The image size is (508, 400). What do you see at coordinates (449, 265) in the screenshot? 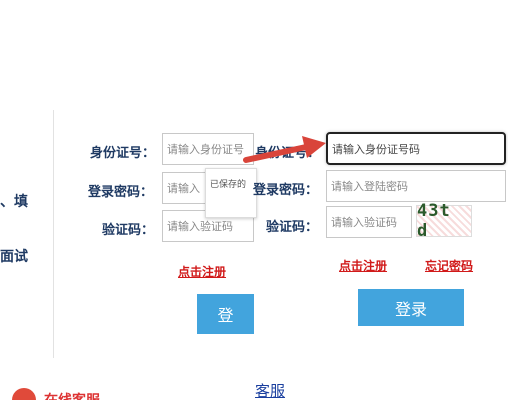
I see `forgot-password-link: 忘记密码` at bounding box center [449, 265].